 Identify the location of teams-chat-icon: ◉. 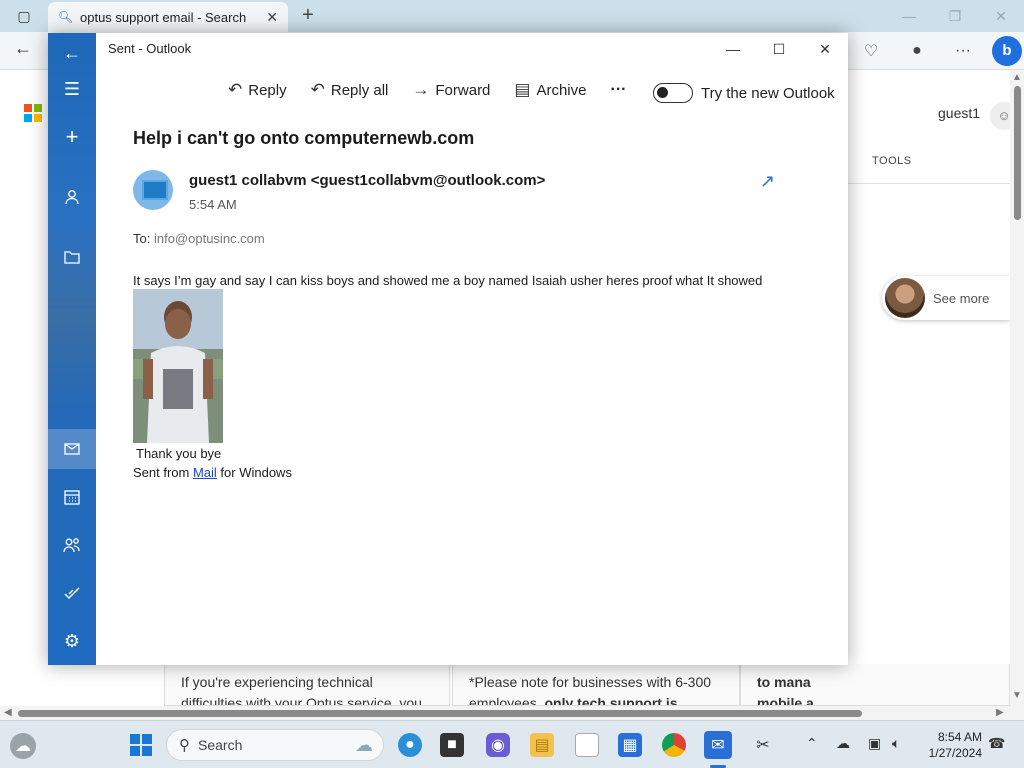
(498, 745).